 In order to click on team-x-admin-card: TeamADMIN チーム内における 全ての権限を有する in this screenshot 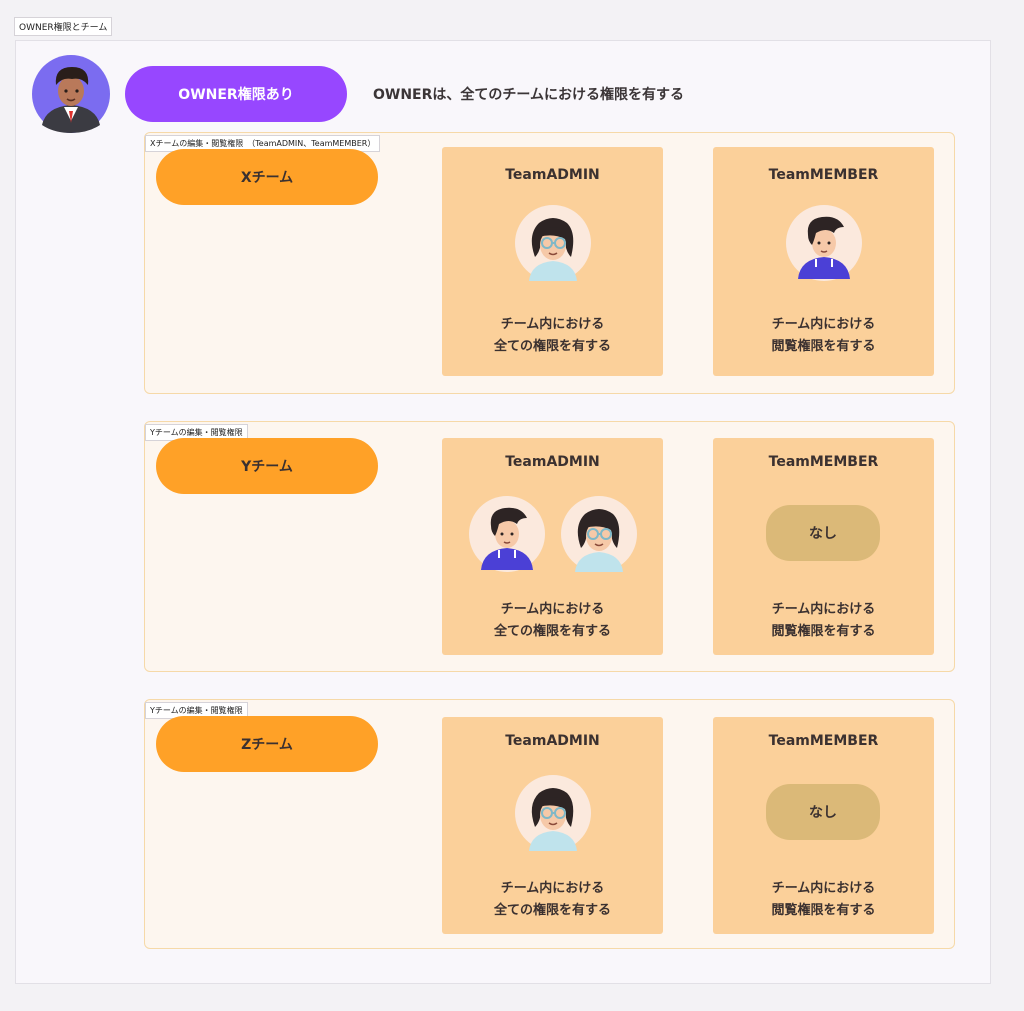, I will do `click(552, 261)`.